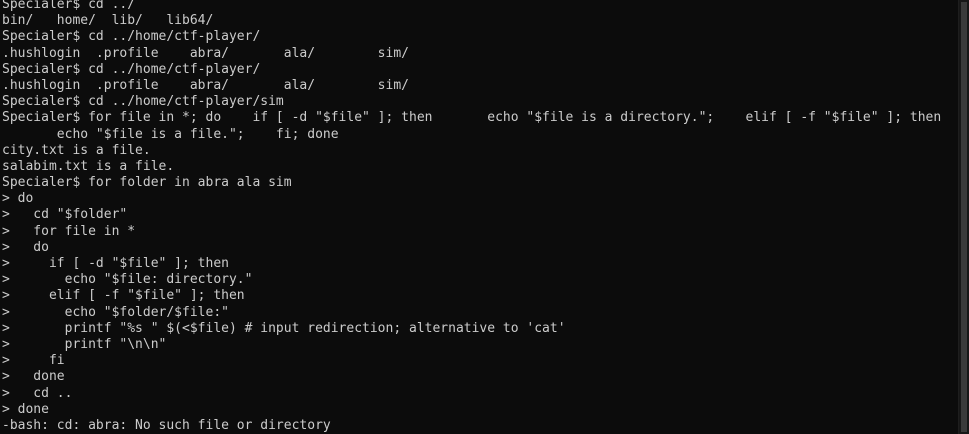  What do you see at coordinates (115, 263) in the screenshot?
I see `terminal-line: > if [ -d "$file" ]; then` at bounding box center [115, 263].